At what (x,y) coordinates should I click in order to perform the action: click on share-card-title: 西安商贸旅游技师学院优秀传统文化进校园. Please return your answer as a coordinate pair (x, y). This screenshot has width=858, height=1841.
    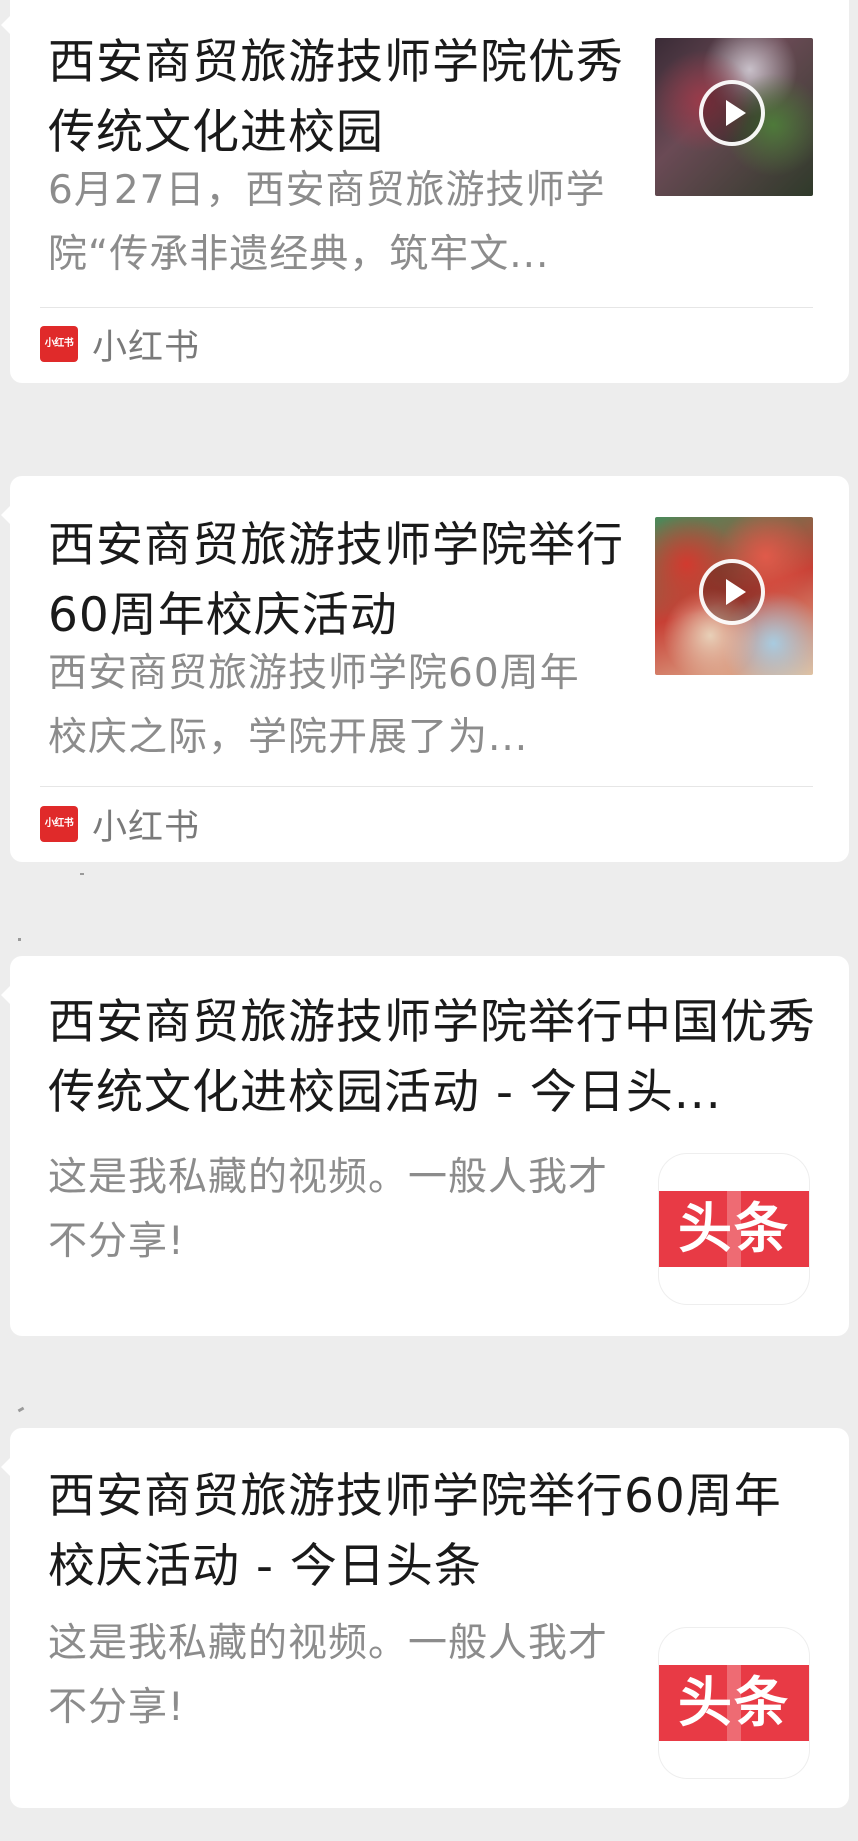
    Looking at the image, I should click on (336, 97).